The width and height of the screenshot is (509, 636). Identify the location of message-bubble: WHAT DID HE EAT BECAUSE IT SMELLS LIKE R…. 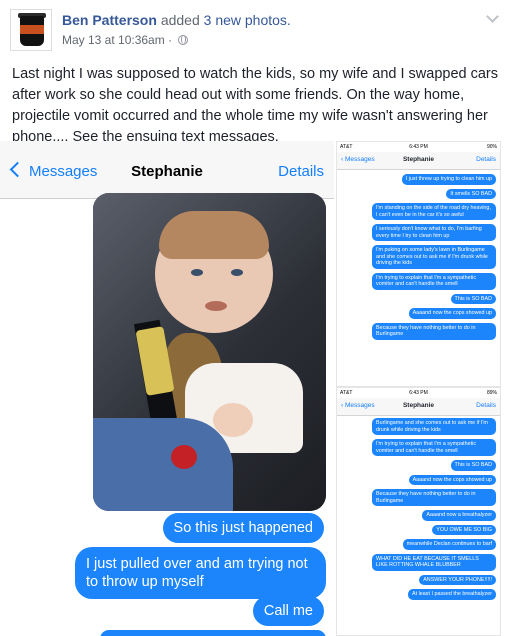
(434, 562).